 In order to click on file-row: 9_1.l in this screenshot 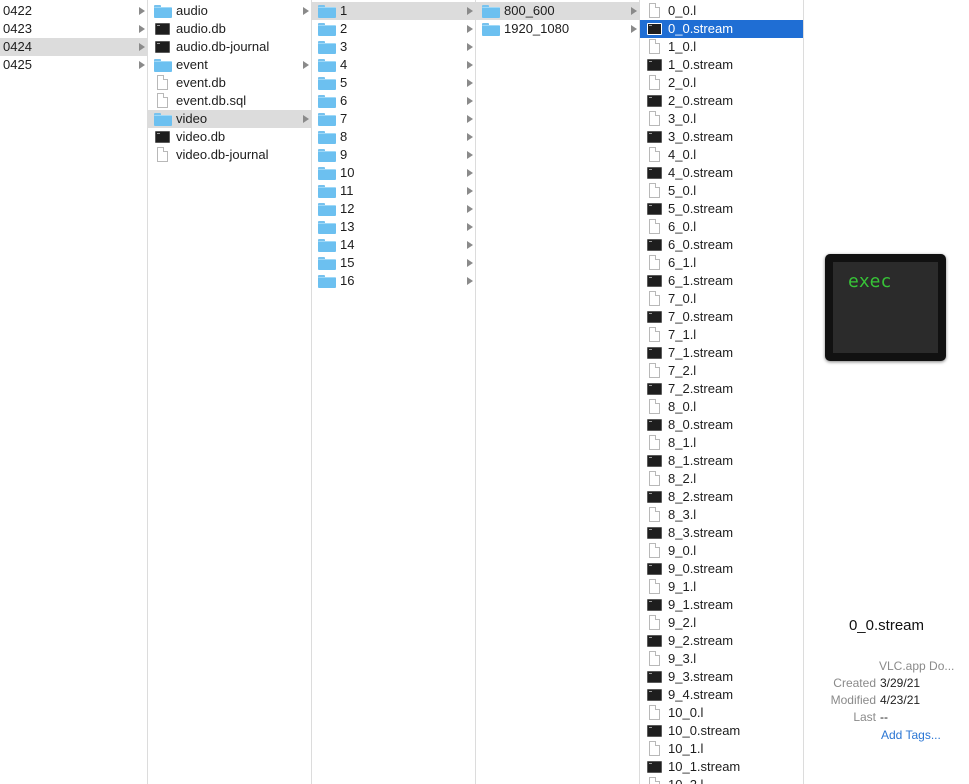, I will do `click(721, 587)`.